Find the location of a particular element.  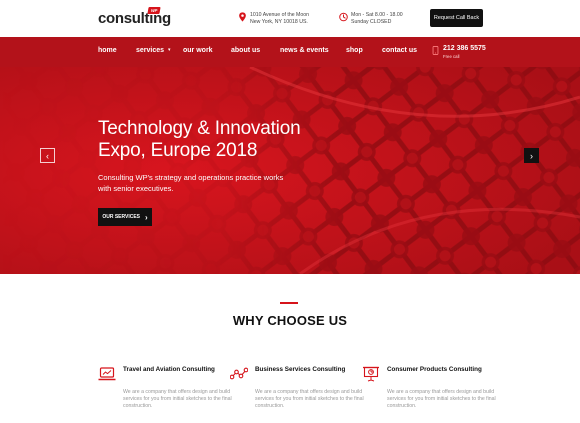

section-divider is located at coordinates (289, 303).